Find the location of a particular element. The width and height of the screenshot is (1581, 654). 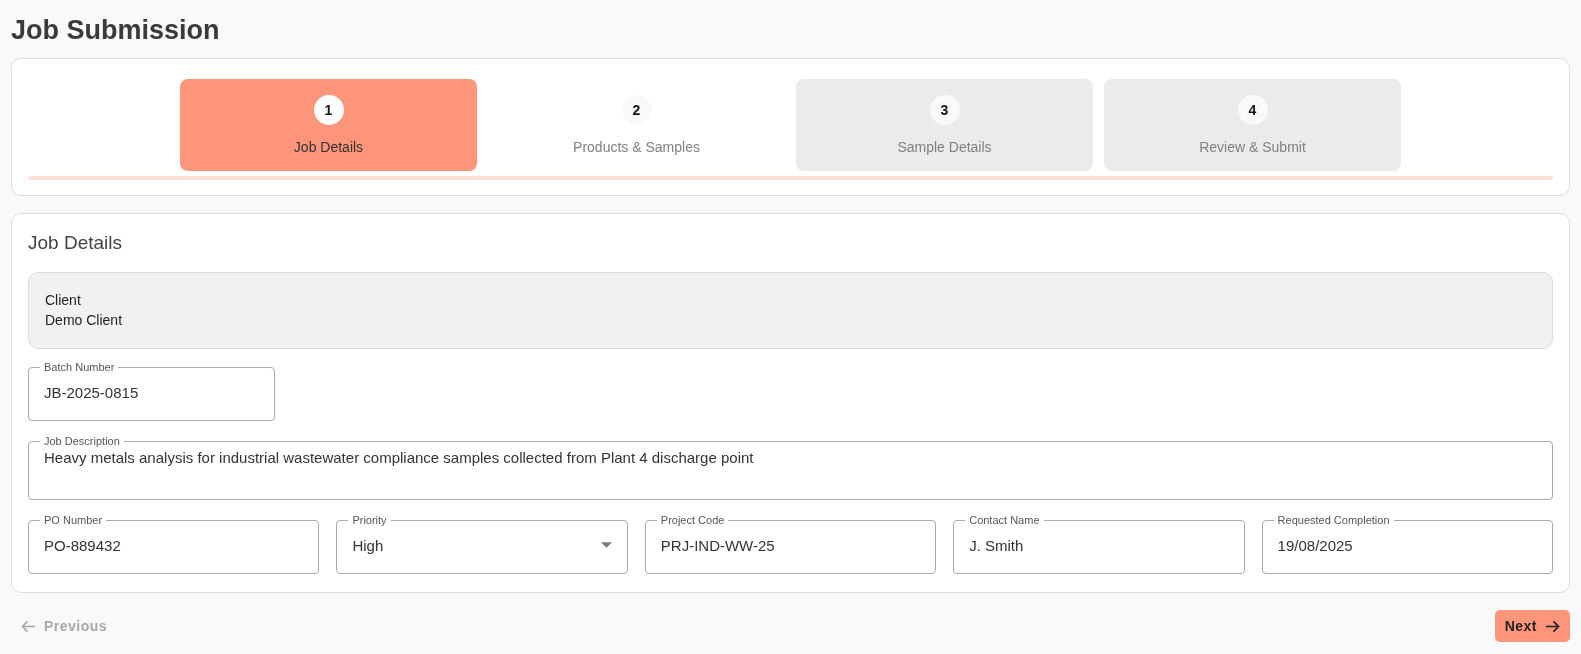

client-value: Demo Client is located at coordinates (84, 320).